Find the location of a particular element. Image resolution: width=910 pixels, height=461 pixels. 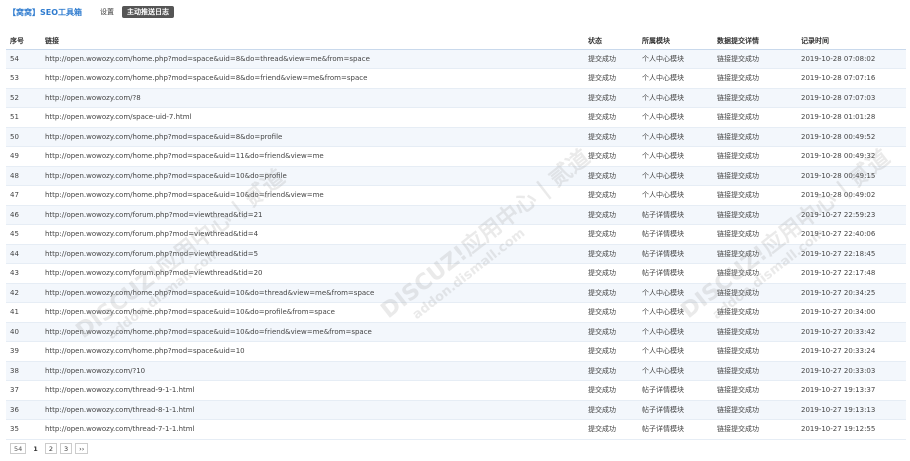

column-header-status: 状态 is located at coordinates (611, 41).